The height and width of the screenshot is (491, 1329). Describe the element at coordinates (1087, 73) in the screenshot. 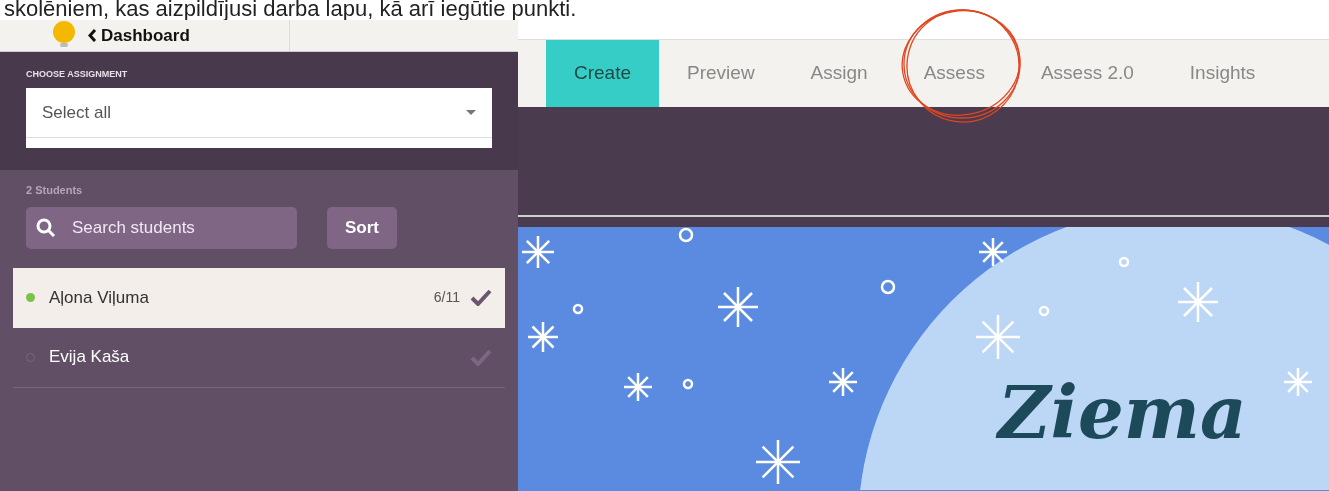

I see `nav-tab: Assess 2.0` at that location.